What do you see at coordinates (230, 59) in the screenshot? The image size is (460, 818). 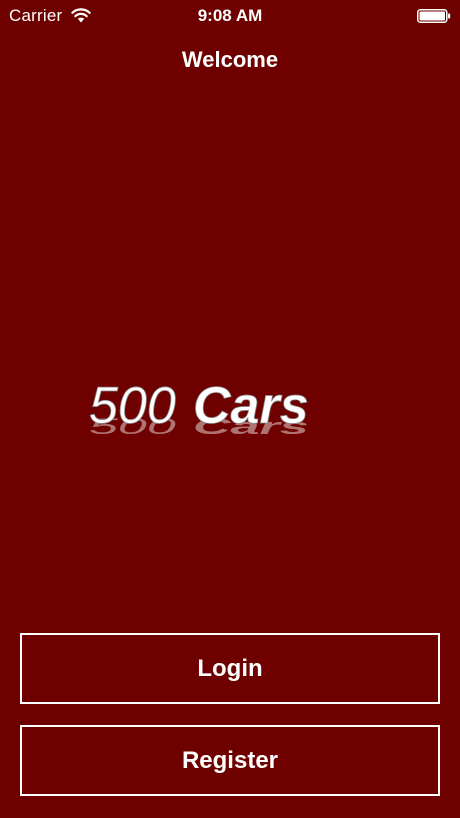 I see `page-title: Welcome` at bounding box center [230, 59].